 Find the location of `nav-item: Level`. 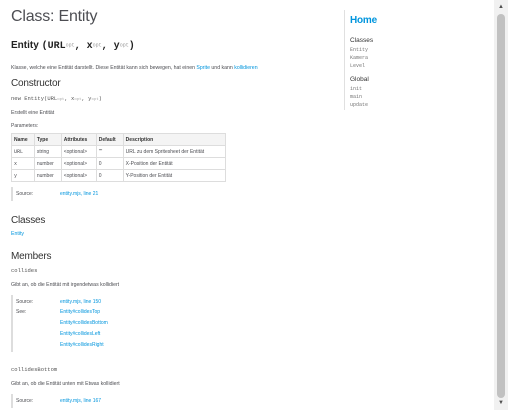

nav-item: Level is located at coordinates (357, 66).